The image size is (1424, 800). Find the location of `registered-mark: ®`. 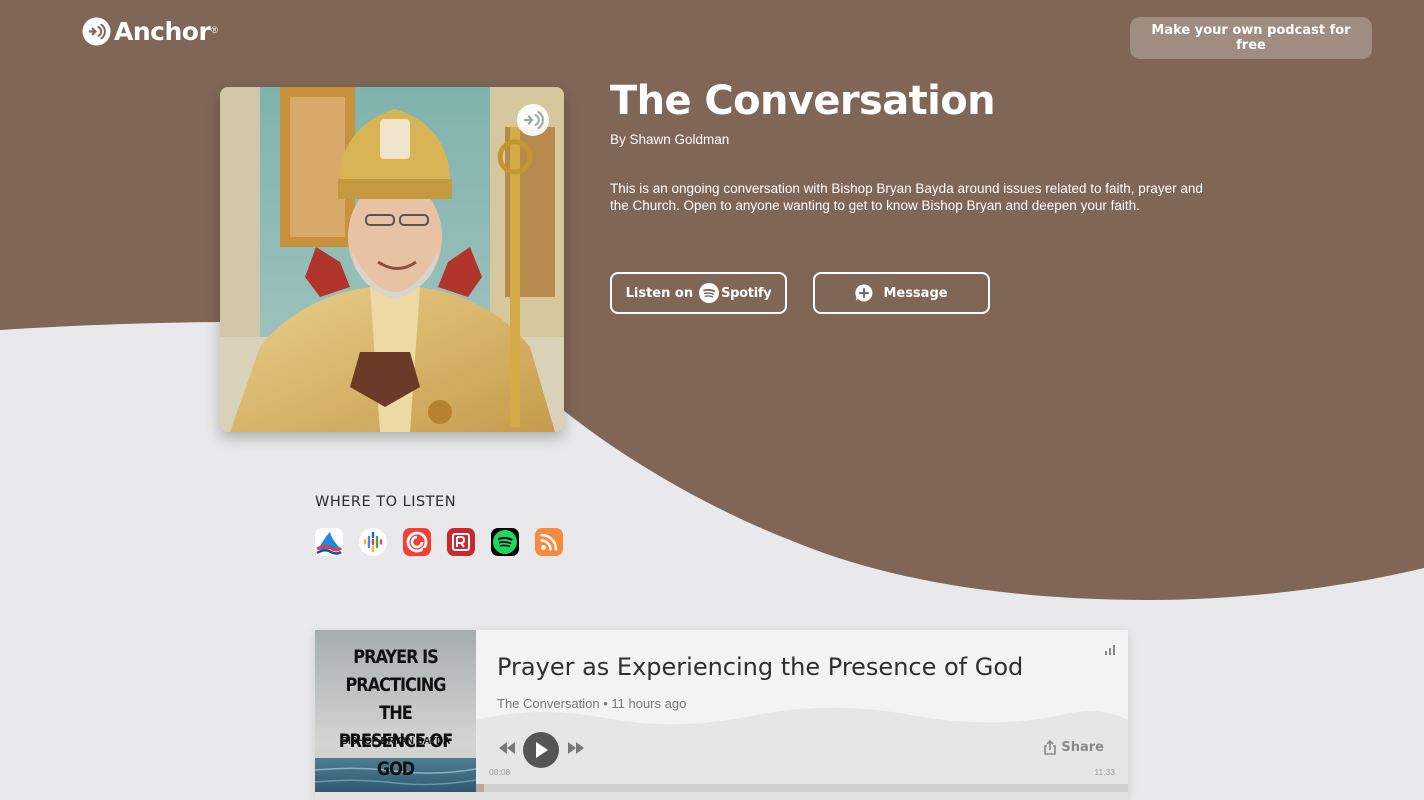

registered-mark: ® is located at coordinates (214, 30).